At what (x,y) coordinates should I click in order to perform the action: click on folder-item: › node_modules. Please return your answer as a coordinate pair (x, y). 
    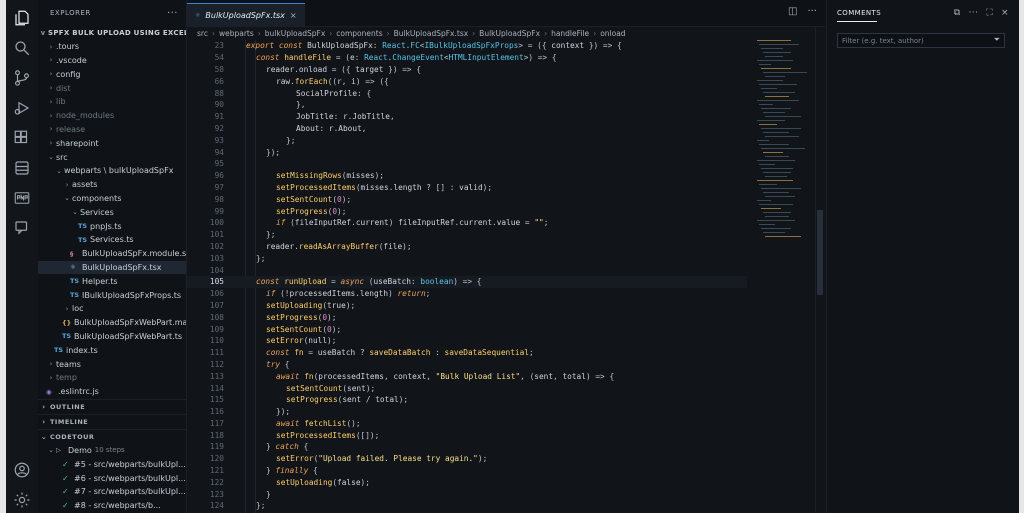
    Looking at the image, I should click on (112, 116).